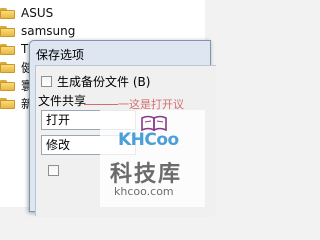  Describe the element at coordinates (37, 13) in the screenshot. I see `folder-label: ASUS` at that location.